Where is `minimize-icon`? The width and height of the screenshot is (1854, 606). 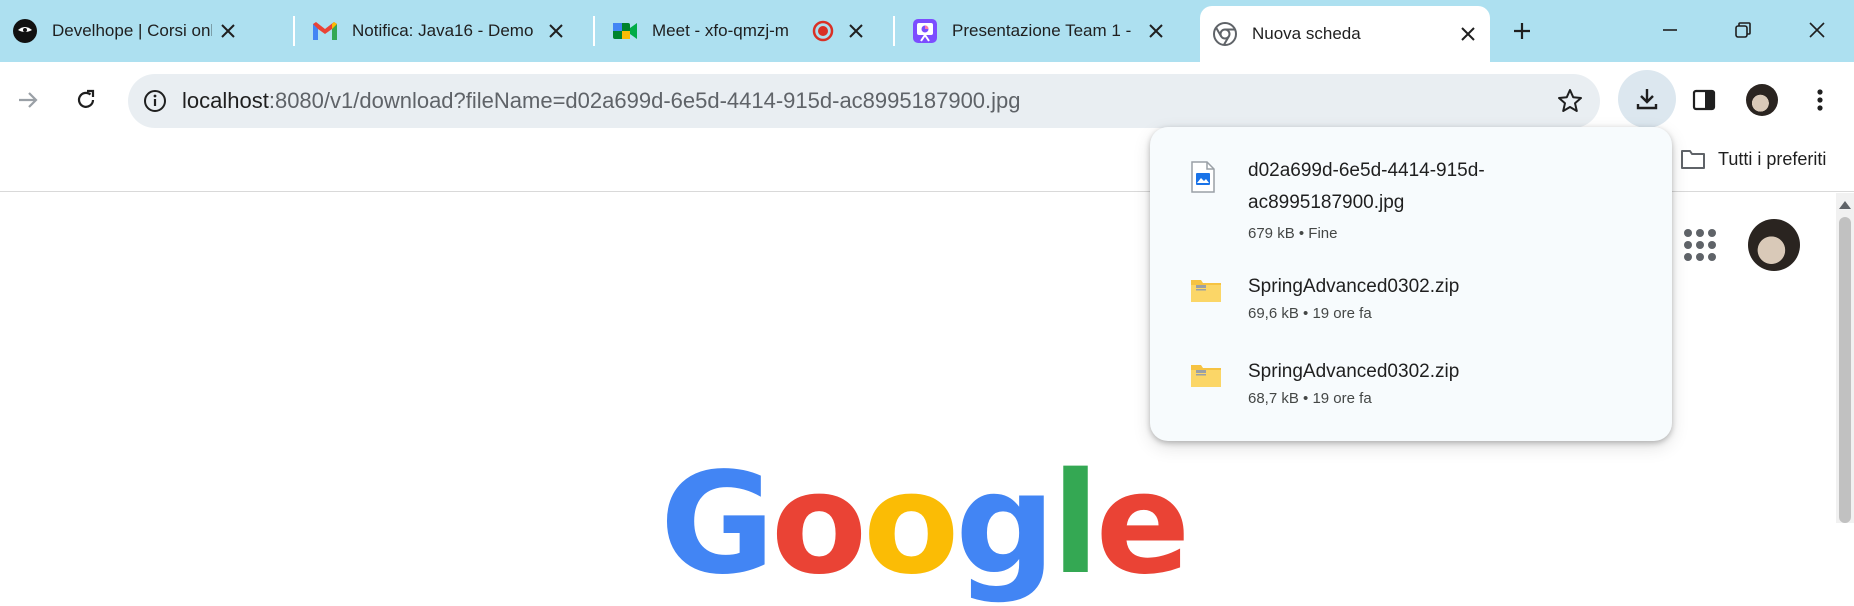
minimize-icon is located at coordinates (1670, 30).